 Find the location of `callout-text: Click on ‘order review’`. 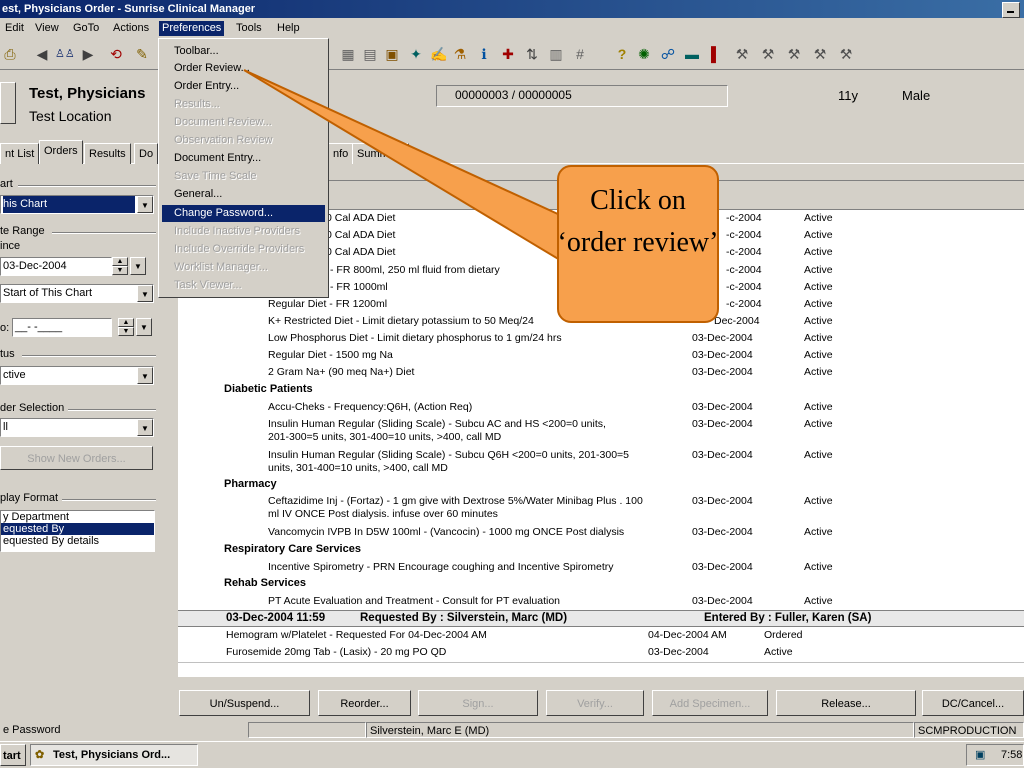

callout-text: Click on ‘order review’ is located at coordinates (638, 221).